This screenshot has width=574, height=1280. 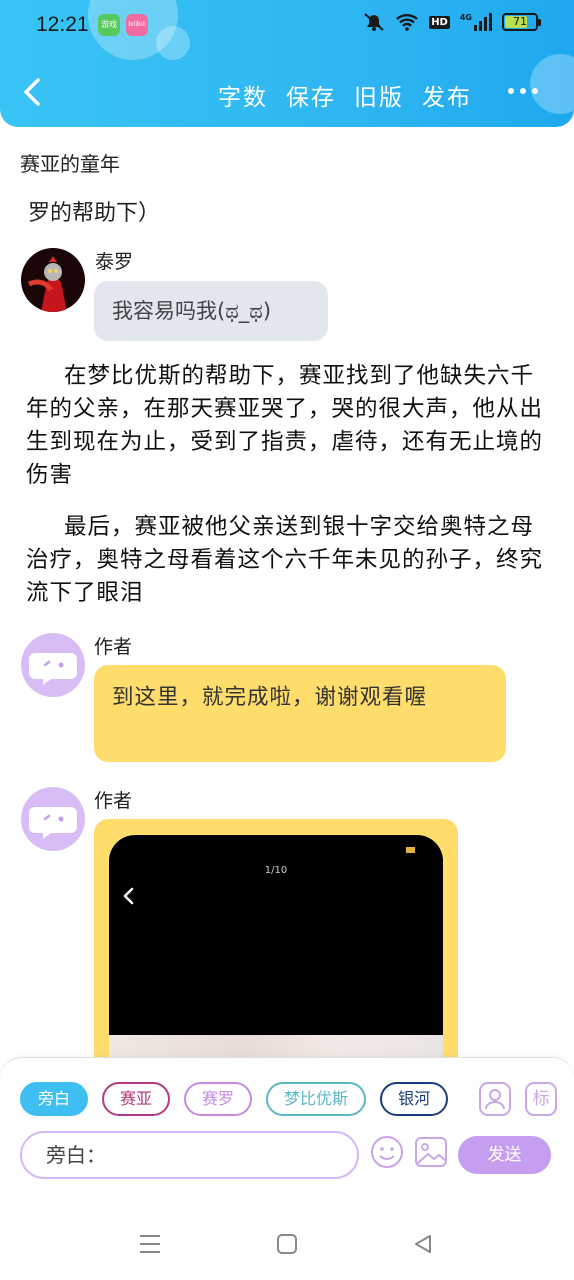 I want to click on badge-icon, so click(x=410, y=850).